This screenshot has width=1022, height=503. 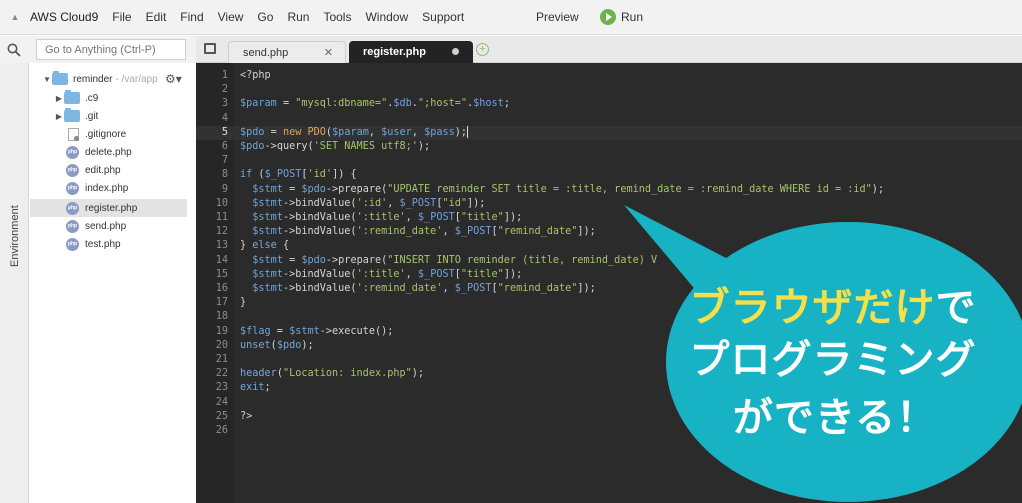 What do you see at coordinates (609, 175) in the screenshot?
I see `code-line: 8 if ($_POST['id']) {` at bounding box center [609, 175].